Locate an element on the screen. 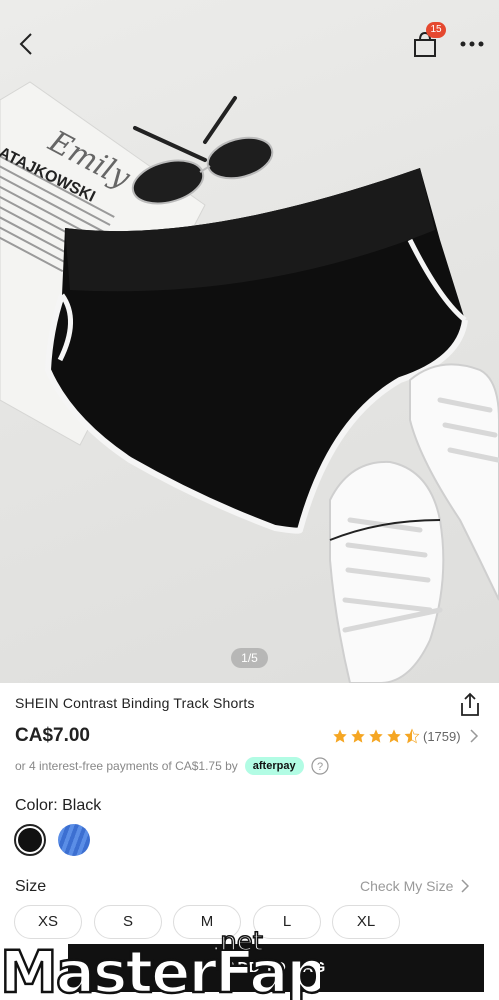  back-button is located at coordinates (27, 44).